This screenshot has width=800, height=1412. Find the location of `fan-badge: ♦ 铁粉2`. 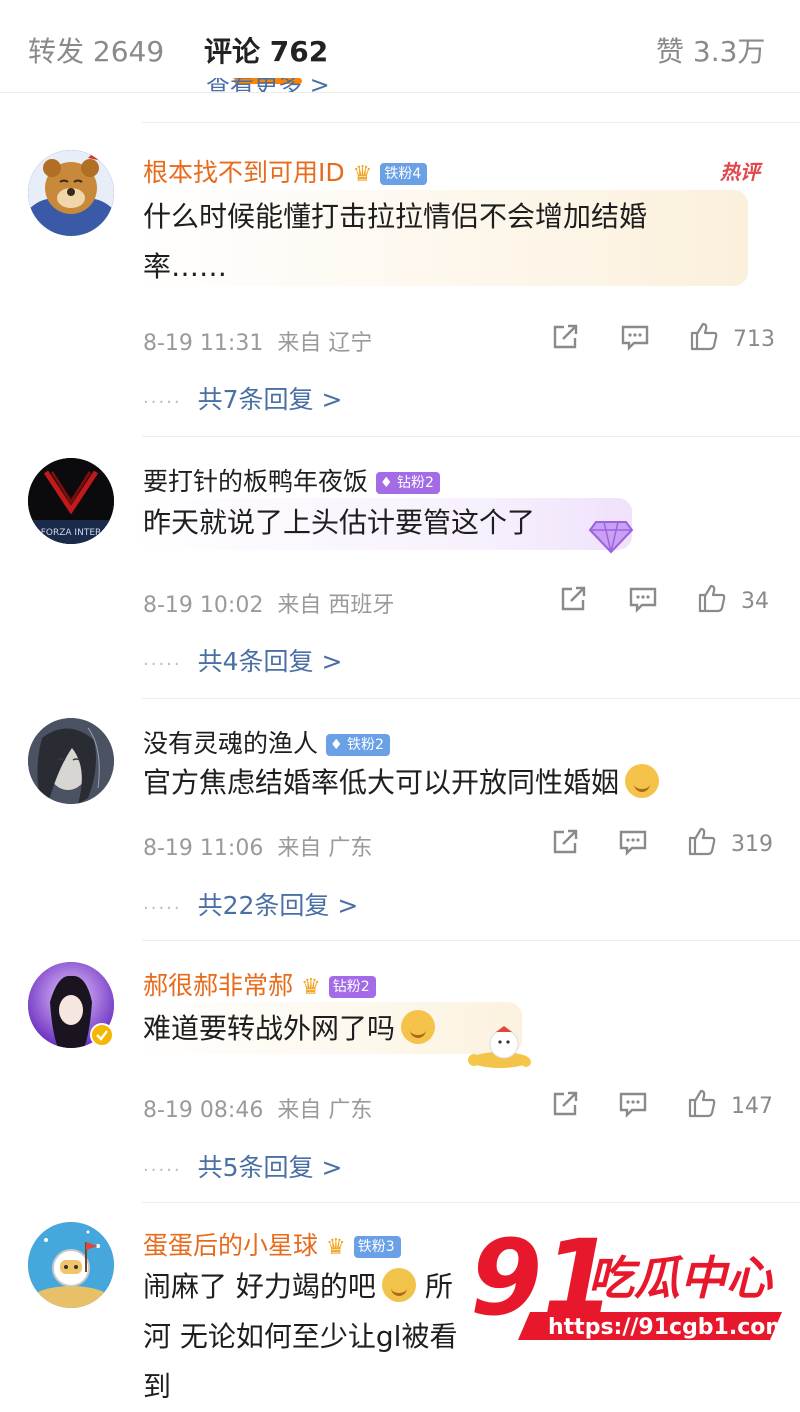

fan-badge: ♦ 铁粉2 is located at coordinates (358, 745).